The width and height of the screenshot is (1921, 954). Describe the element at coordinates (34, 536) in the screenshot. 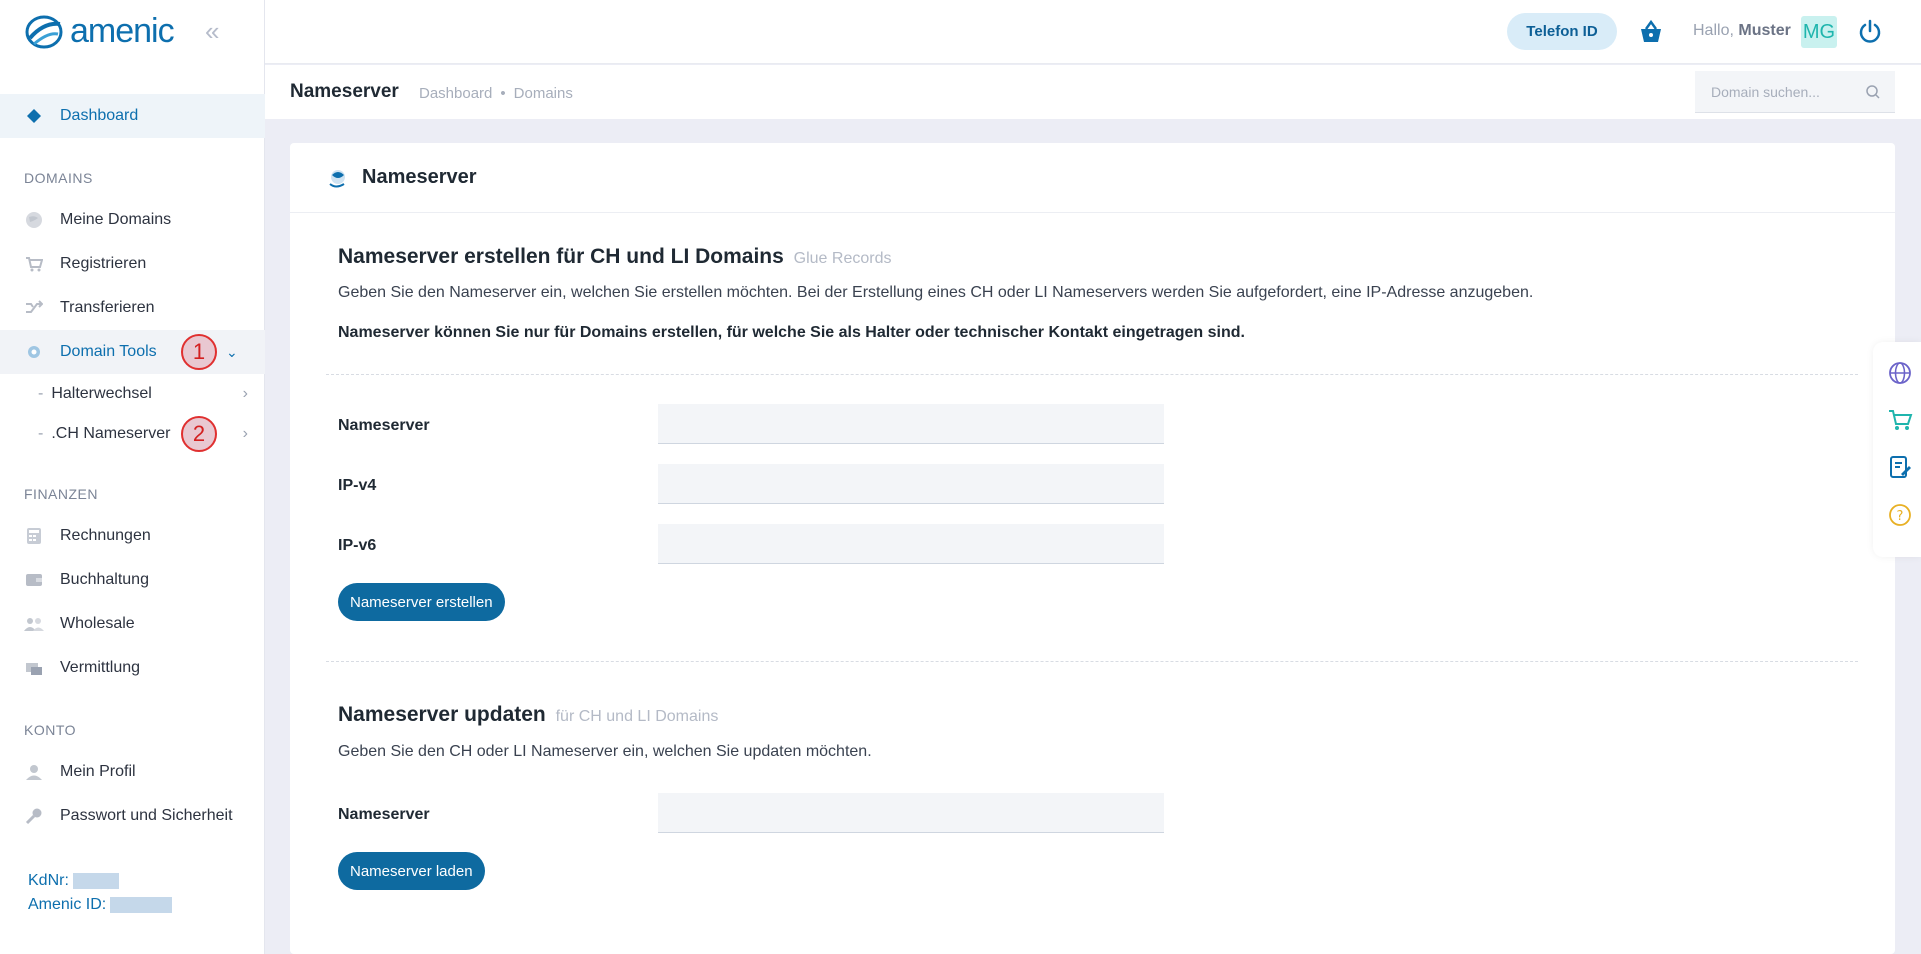

I see `calculator-icon` at that location.